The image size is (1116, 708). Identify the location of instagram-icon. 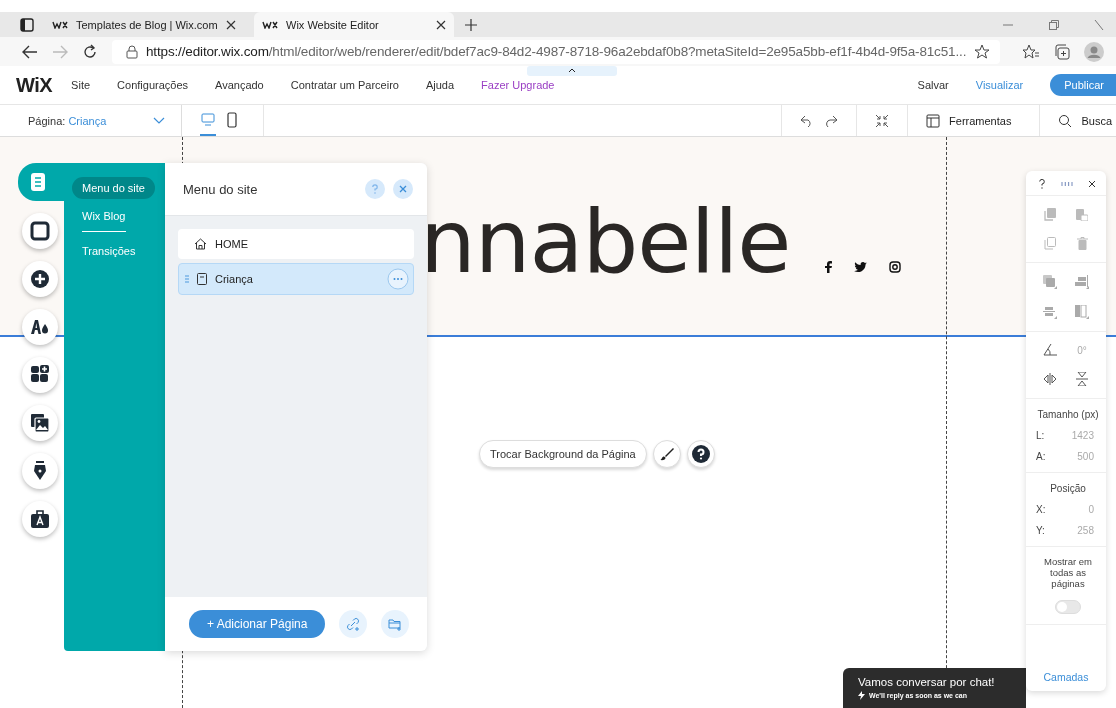
(894, 267).